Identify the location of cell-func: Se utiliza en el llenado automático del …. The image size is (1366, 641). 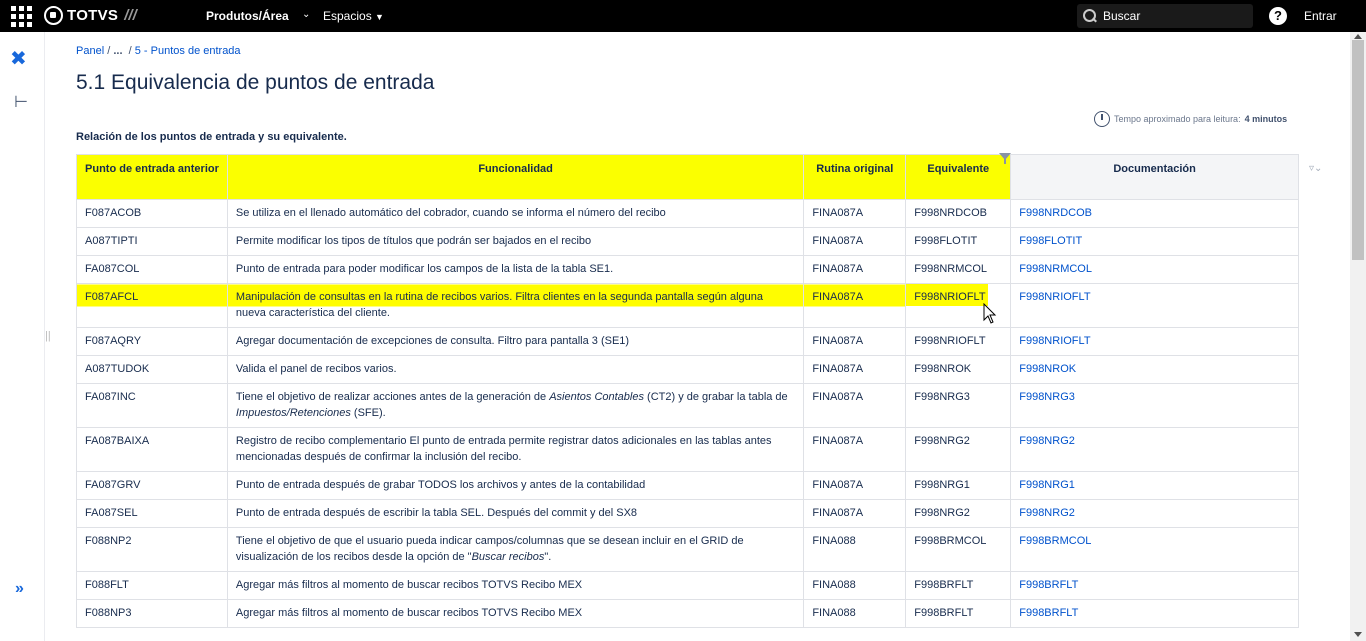
(515, 213).